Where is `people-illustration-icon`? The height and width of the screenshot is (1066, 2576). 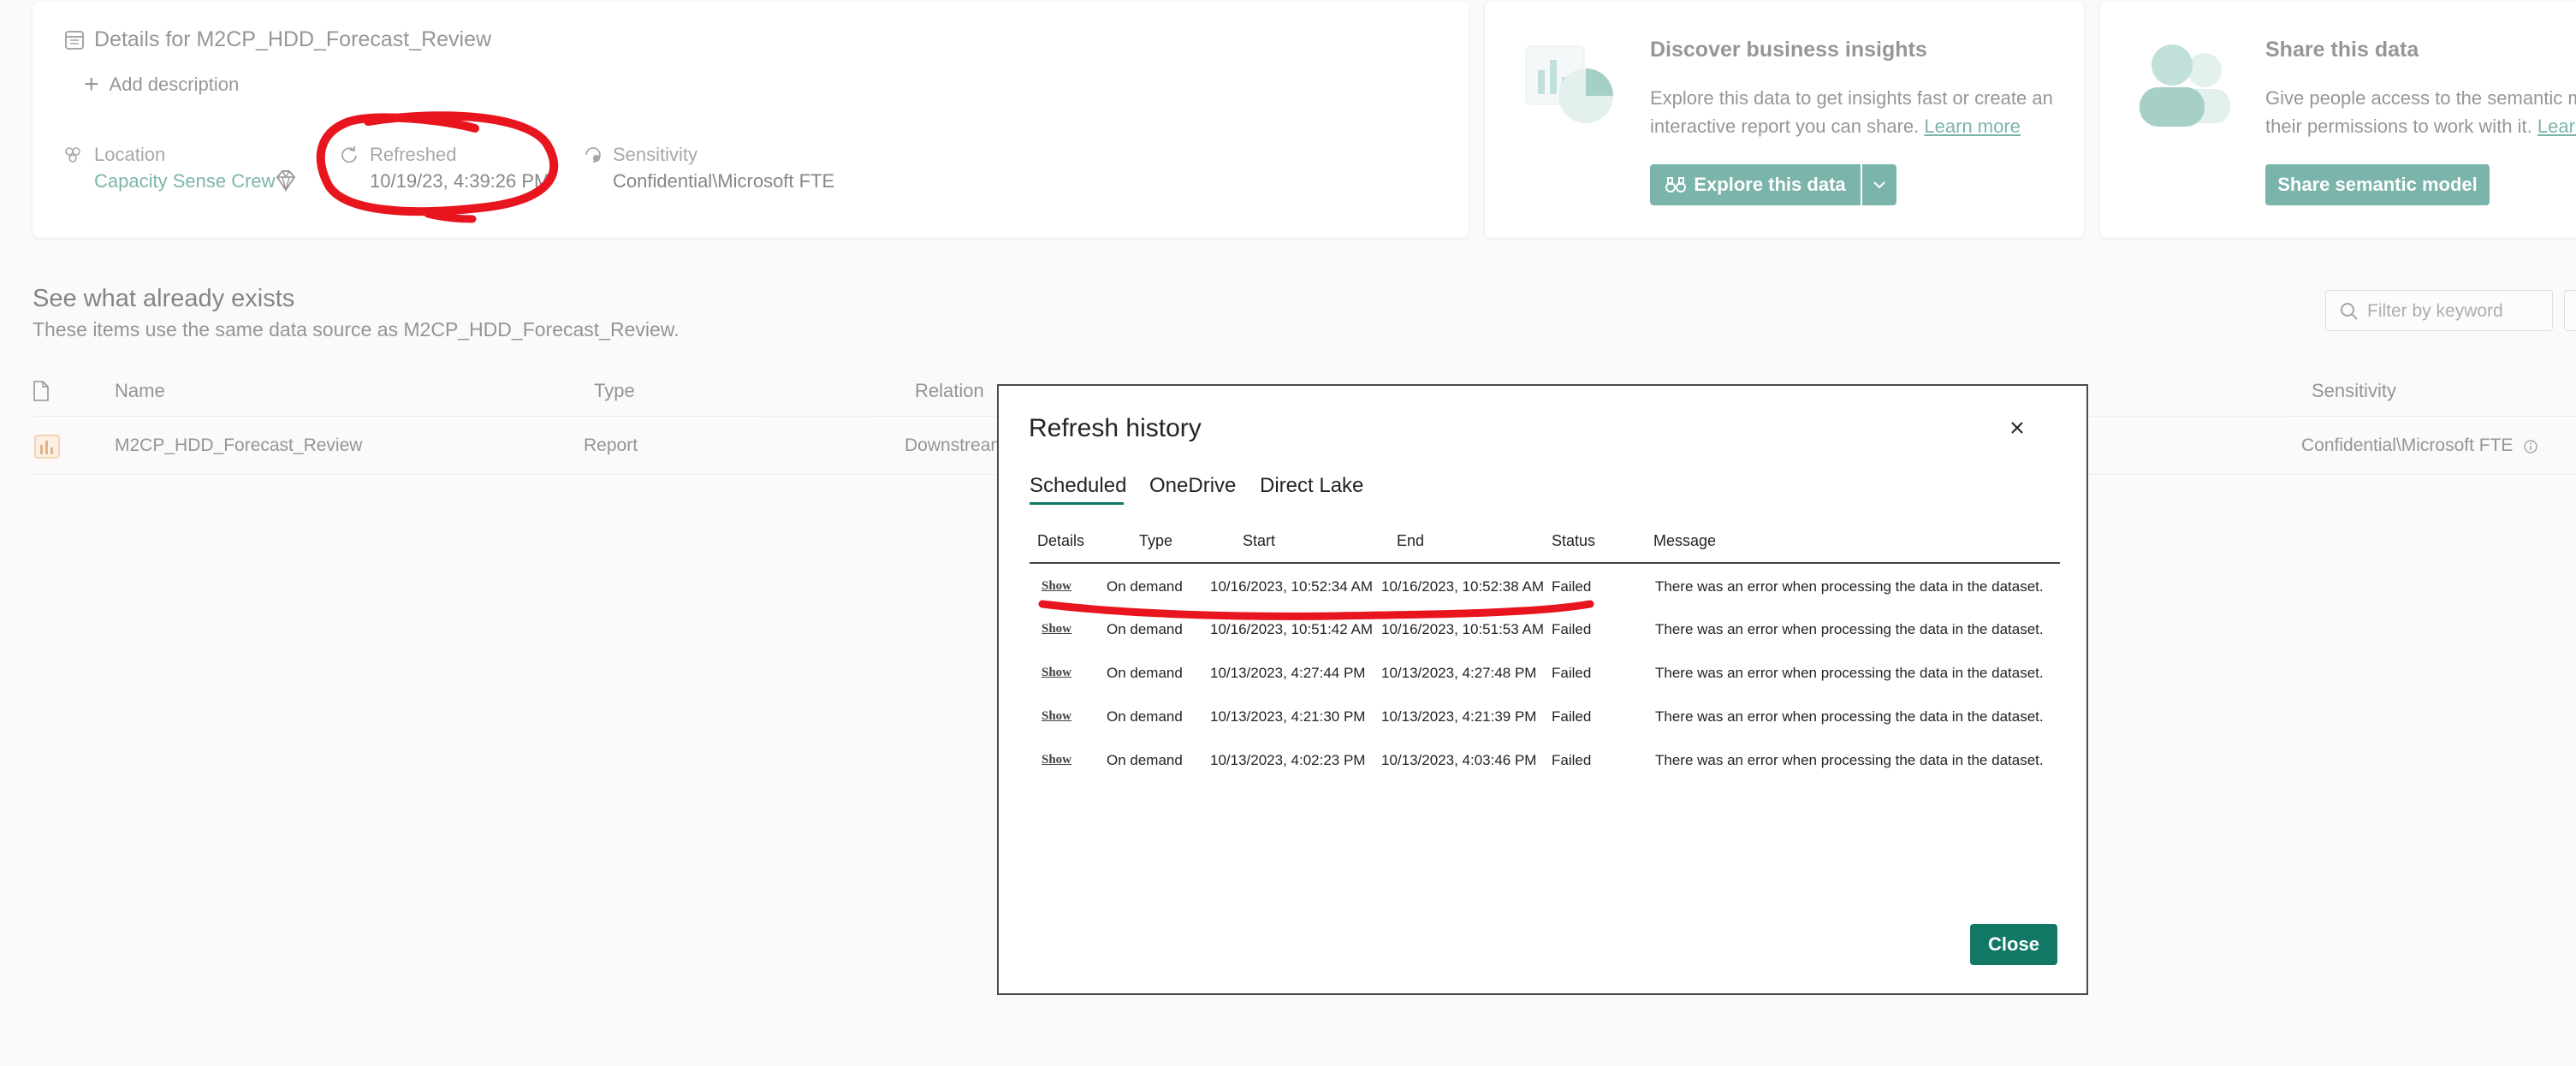
people-illustration-icon is located at coordinates (2185, 86).